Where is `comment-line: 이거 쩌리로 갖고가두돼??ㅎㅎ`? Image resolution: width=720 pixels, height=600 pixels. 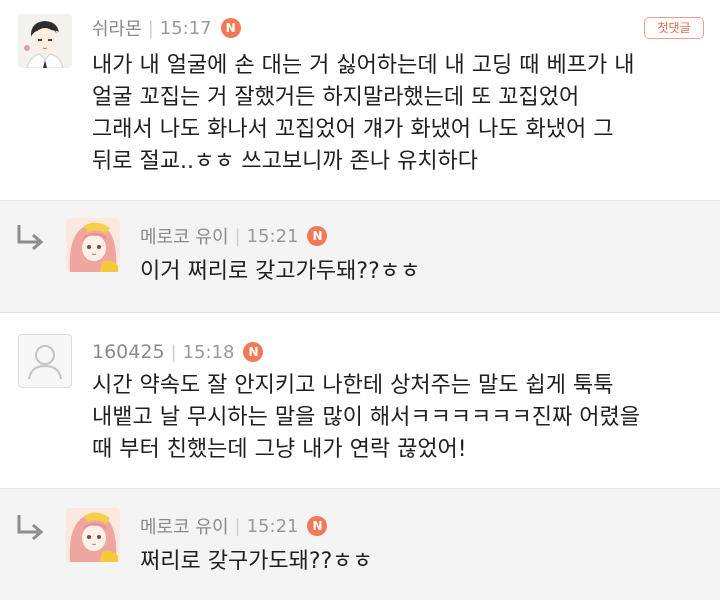
comment-line: 이거 쩌리로 갖고가두돼??ㅎㅎ is located at coordinates (280, 271).